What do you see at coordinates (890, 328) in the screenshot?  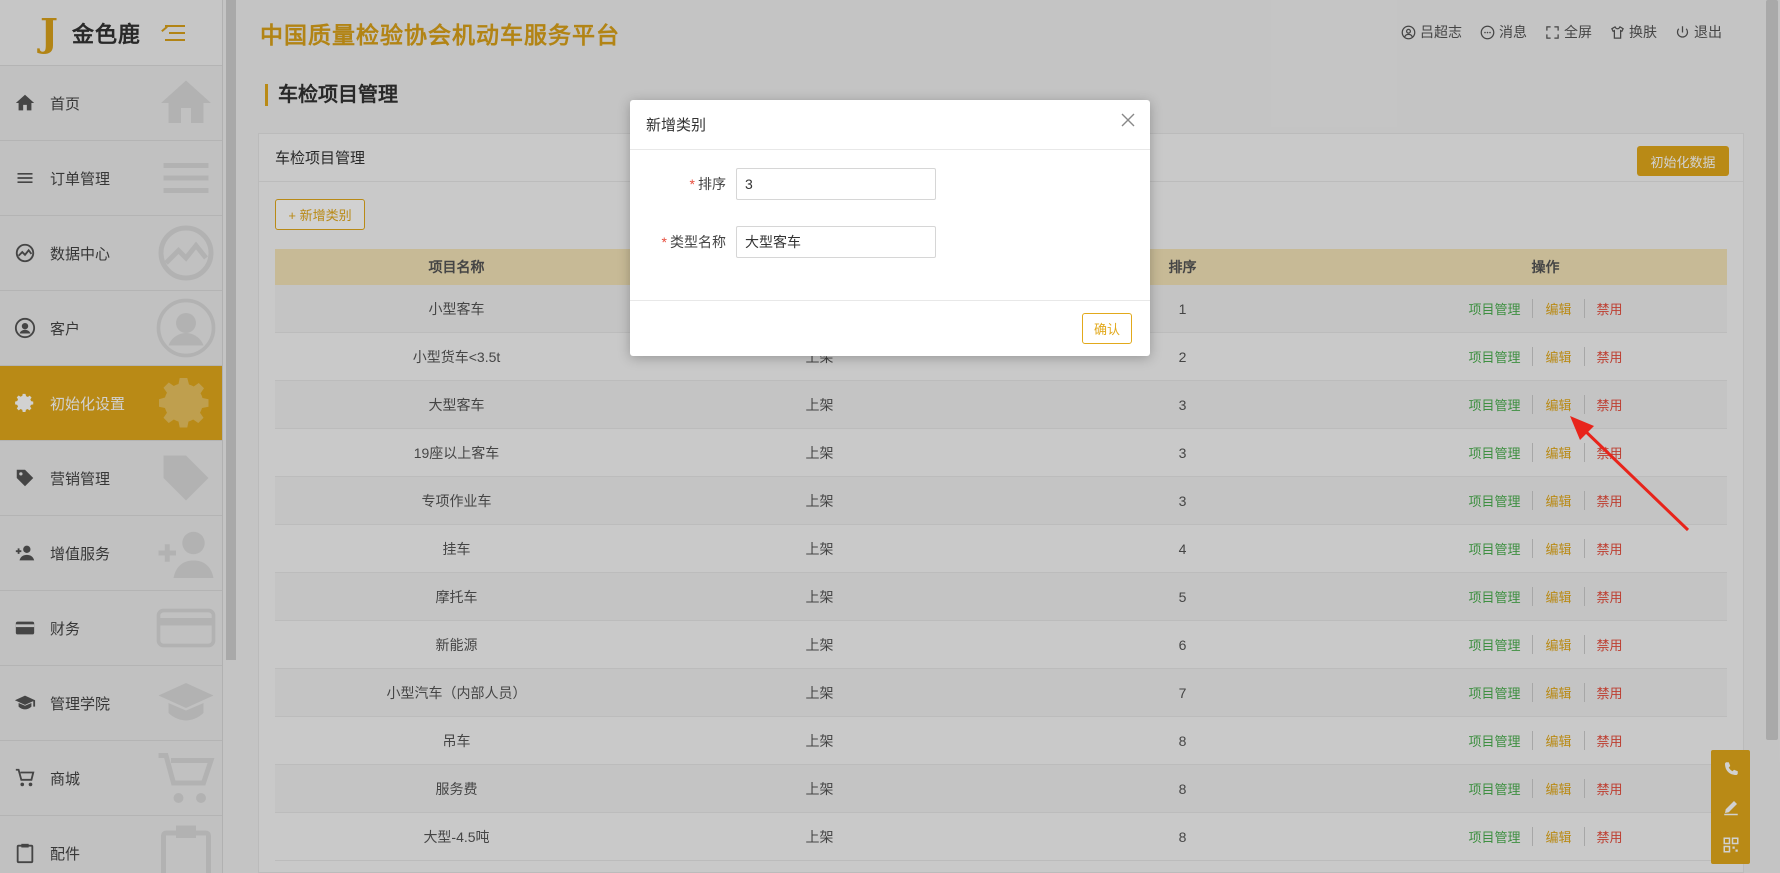 I see `dialog-footer: 确认` at bounding box center [890, 328].